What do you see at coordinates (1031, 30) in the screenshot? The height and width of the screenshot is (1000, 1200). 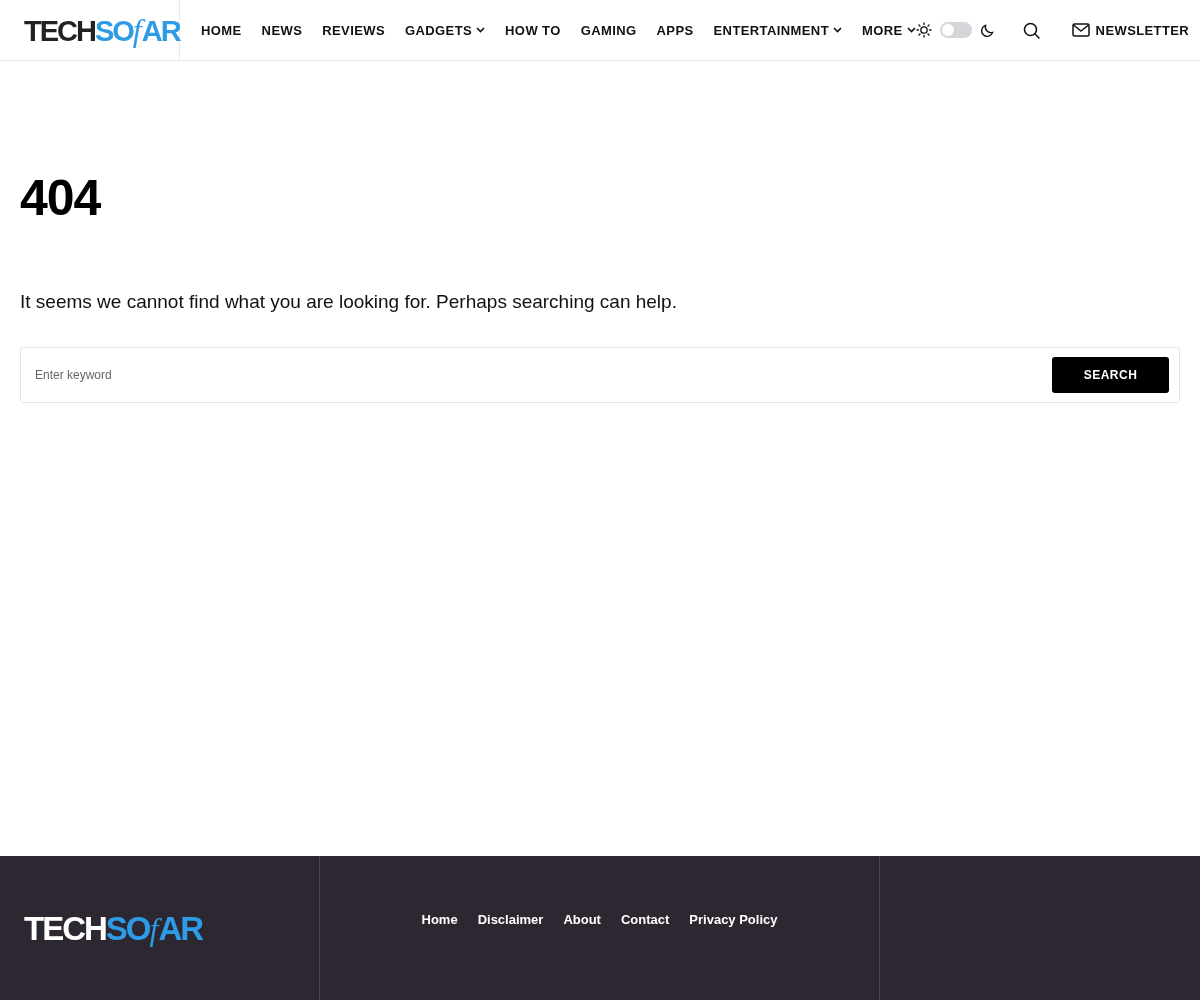 I see `search-icon` at bounding box center [1031, 30].